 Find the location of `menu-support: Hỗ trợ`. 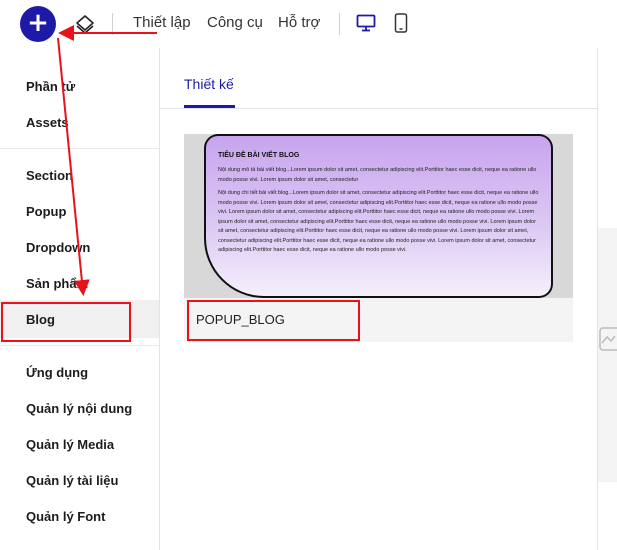

menu-support: Hỗ trợ is located at coordinates (299, 22).